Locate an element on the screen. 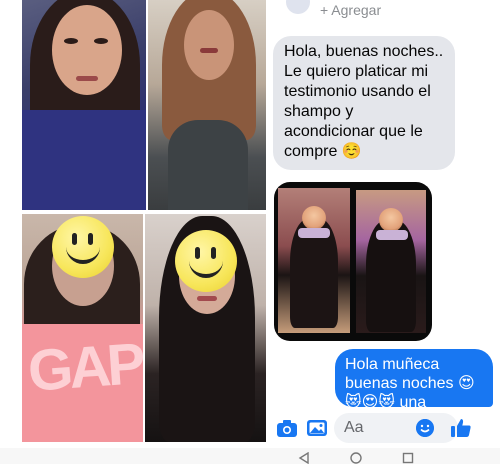  add-link: + Agregar is located at coordinates (350, 10).